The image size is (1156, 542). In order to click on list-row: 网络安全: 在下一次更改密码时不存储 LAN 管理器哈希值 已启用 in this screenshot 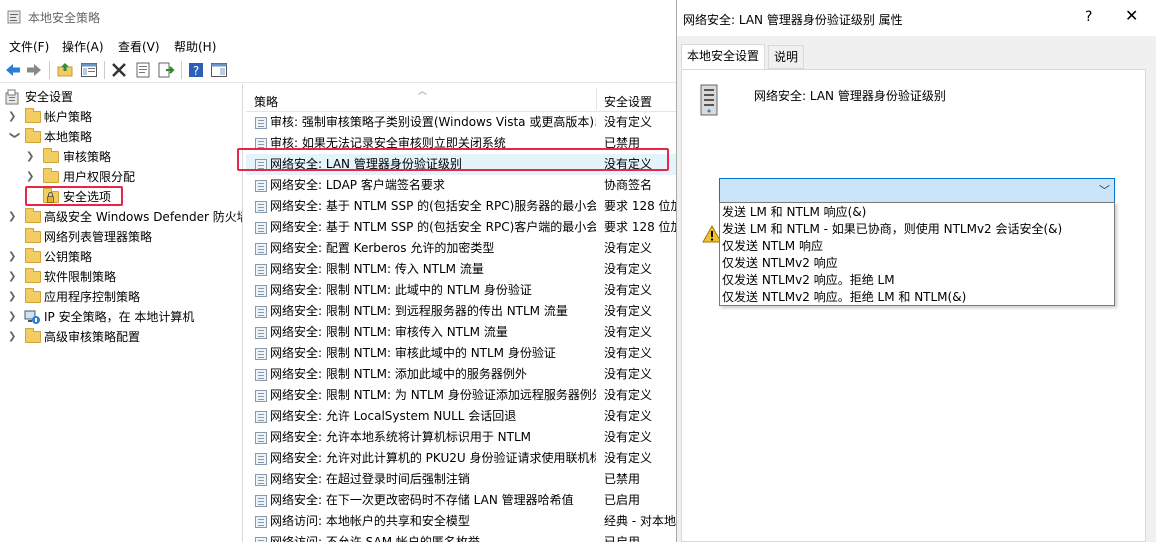, I will do `click(461, 500)`.